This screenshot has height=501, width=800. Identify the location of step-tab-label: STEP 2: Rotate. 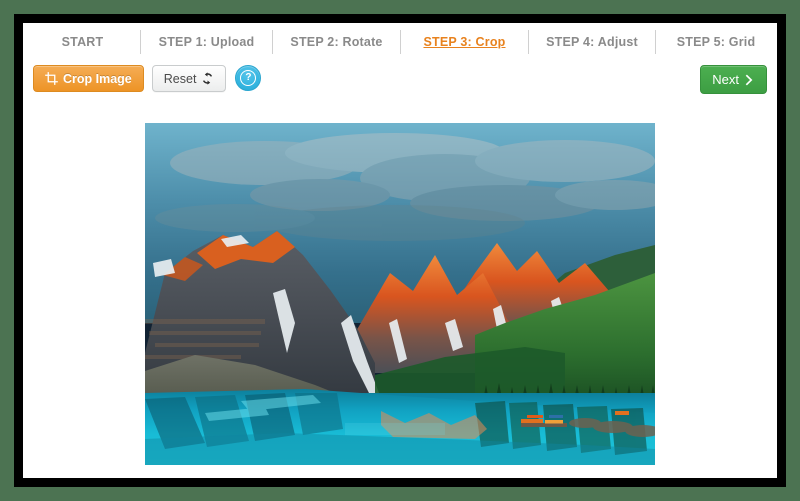
(336, 41).